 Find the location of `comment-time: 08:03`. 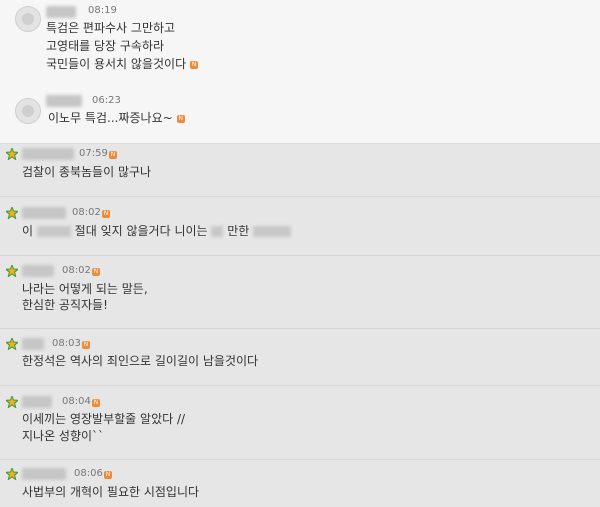

comment-time: 08:03 is located at coordinates (66, 343).